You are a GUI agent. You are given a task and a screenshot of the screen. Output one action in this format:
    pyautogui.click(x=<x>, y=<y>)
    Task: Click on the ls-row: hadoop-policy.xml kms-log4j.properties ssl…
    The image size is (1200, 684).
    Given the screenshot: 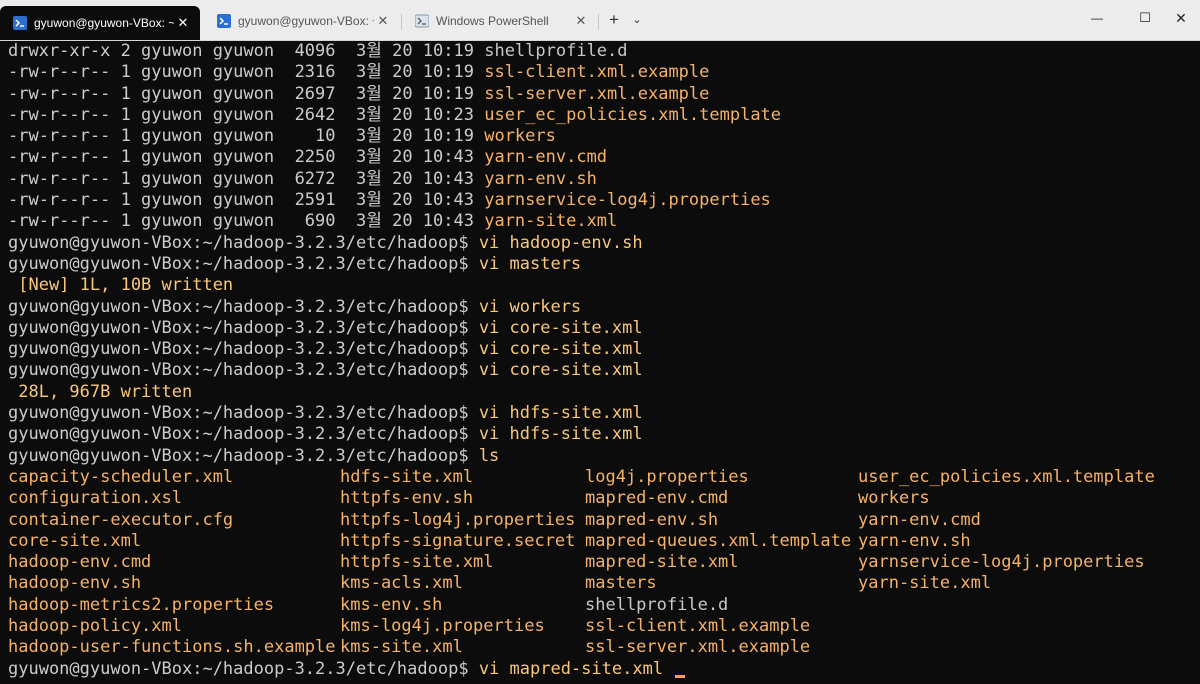 What is the action you would take?
    pyautogui.click(x=604, y=626)
    